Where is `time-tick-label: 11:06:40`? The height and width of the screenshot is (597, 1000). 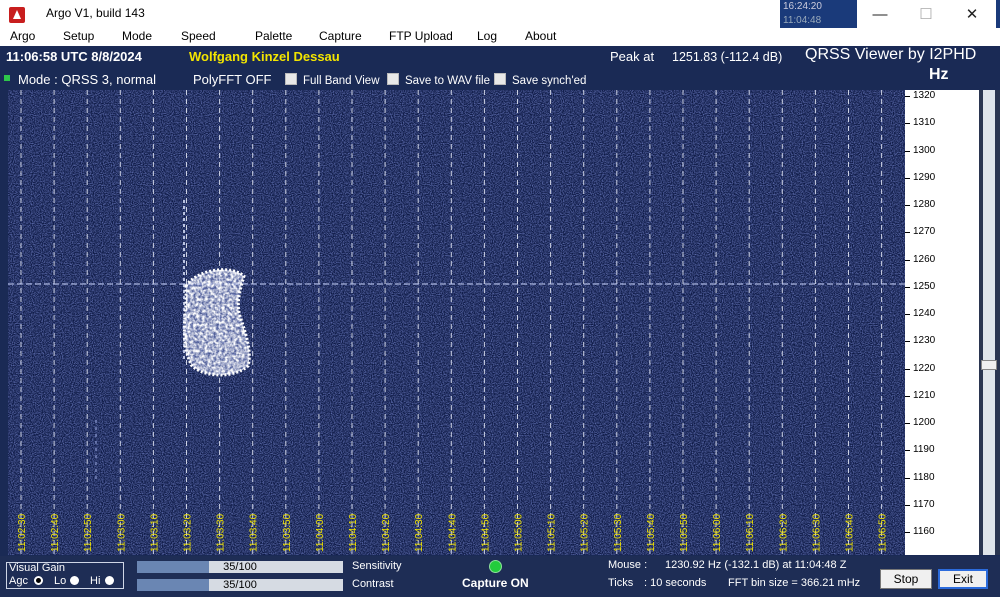 time-tick-label: 11:06:40 is located at coordinates (850, 532).